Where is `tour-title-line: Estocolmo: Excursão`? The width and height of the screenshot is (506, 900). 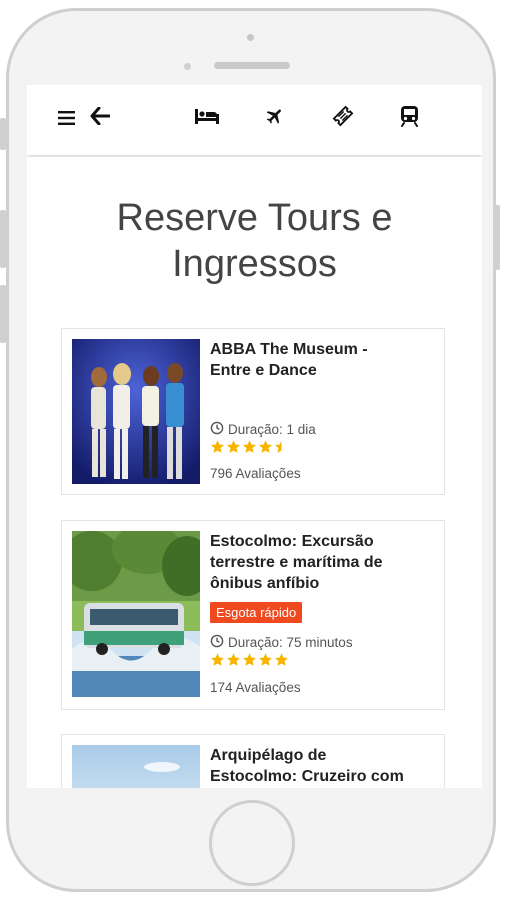 tour-title-line: Estocolmo: Excursão is located at coordinates (292, 541).